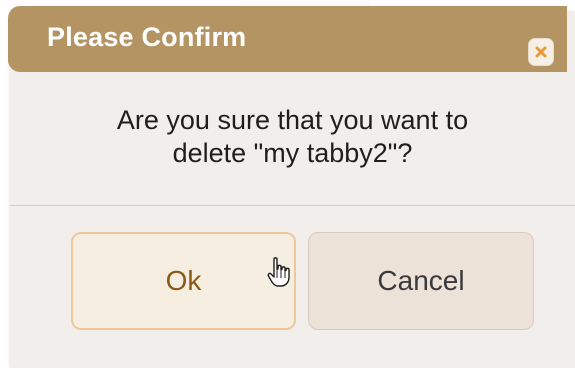  What do you see at coordinates (292, 120) in the screenshot?
I see `message-line-1: Are you sure that you want to` at bounding box center [292, 120].